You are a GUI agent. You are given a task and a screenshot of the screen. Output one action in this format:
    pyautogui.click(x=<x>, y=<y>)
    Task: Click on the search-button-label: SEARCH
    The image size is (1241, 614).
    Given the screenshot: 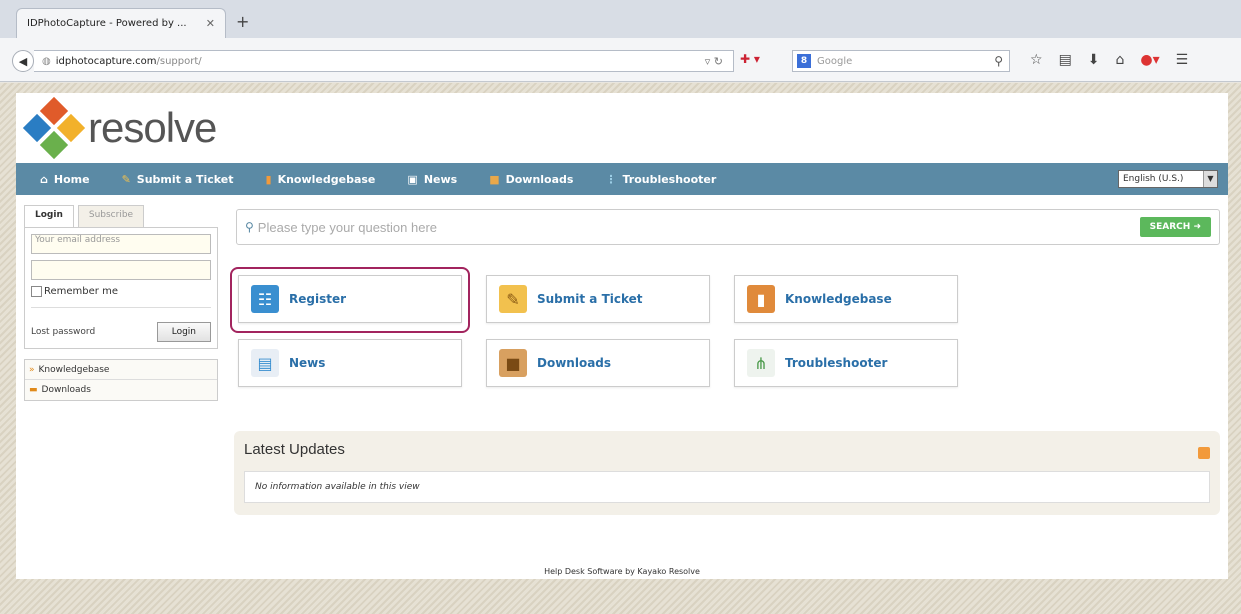 What is the action you would take?
    pyautogui.click(x=1170, y=227)
    